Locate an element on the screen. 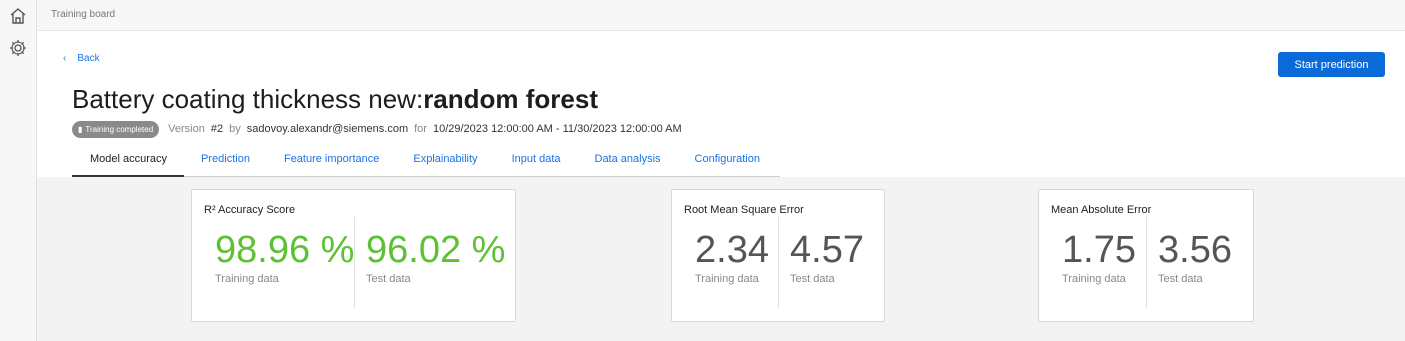 This screenshot has width=1405, height=341. training-metric: 2.34 Training data is located at coordinates (732, 257).